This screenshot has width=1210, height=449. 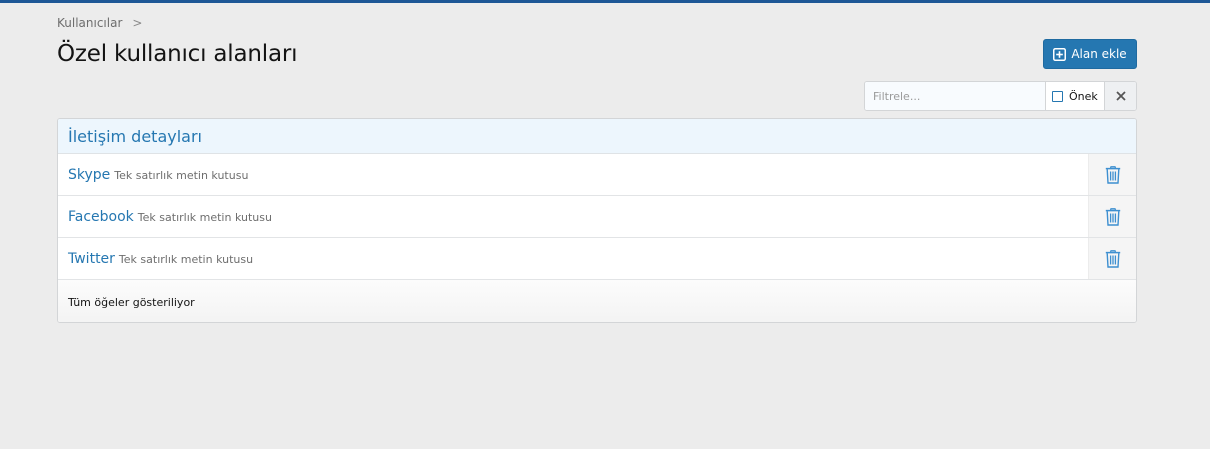 I want to click on breadcrumb: Kullanıcılar >, so click(x=99, y=23).